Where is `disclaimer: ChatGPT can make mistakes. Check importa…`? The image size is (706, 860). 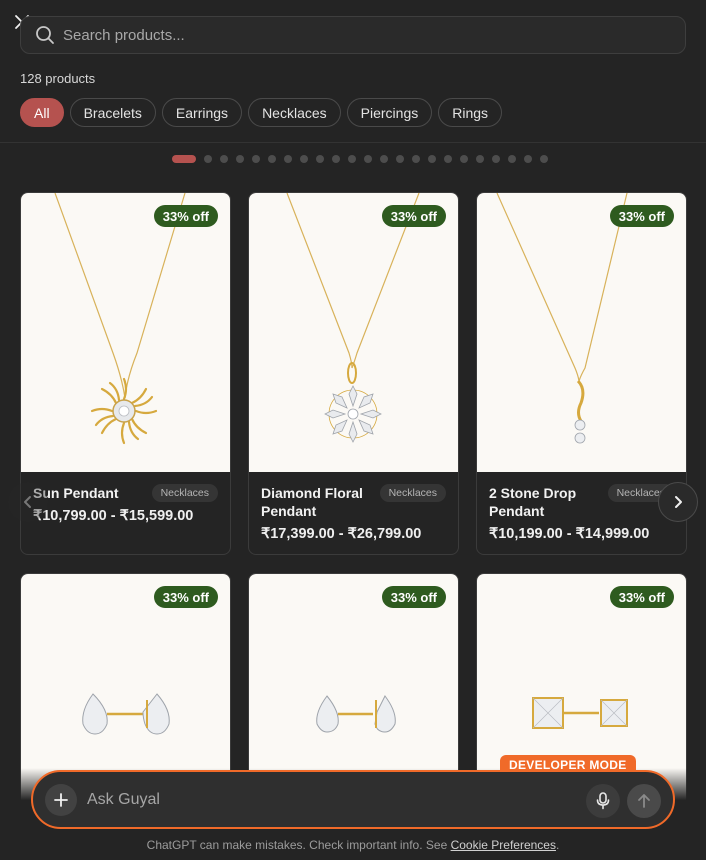
disclaimer: ChatGPT can make mistakes. Check importa… is located at coordinates (353, 845).